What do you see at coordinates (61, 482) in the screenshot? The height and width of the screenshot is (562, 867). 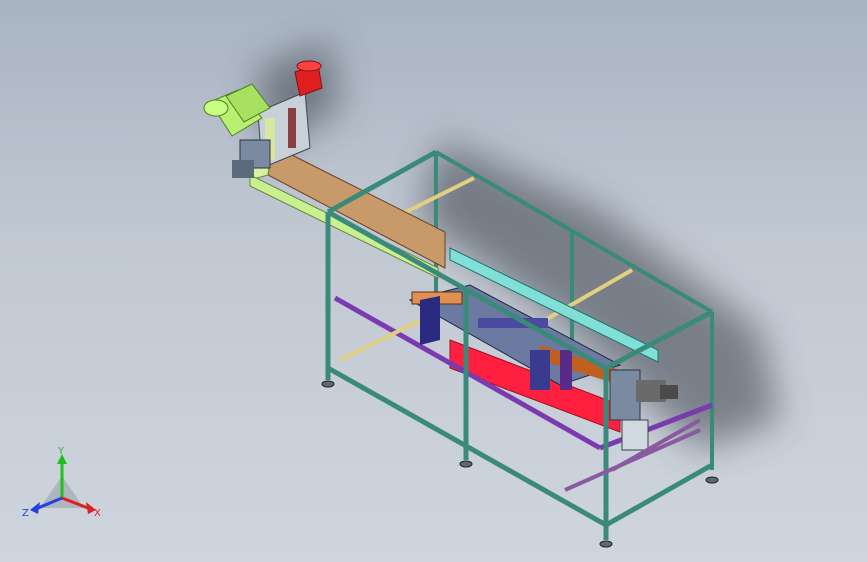 I see `axis-triad: Y X Z` at bounding box center [61, 482].